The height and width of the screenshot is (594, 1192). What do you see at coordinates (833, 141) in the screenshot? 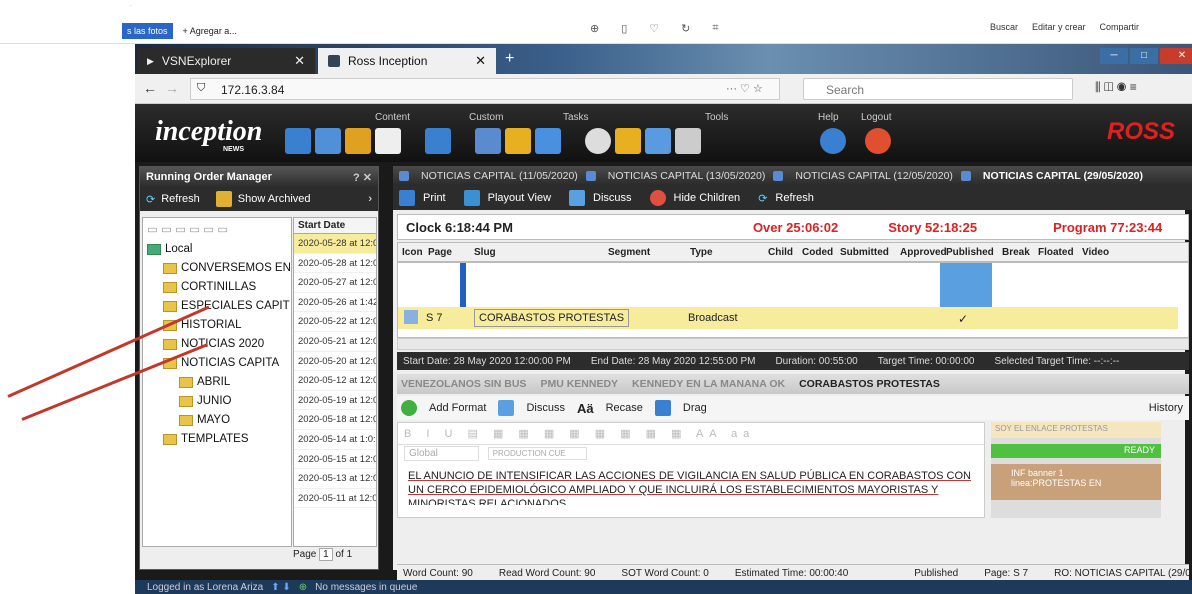
I see `help-icon` at bounding box center [833, 141].